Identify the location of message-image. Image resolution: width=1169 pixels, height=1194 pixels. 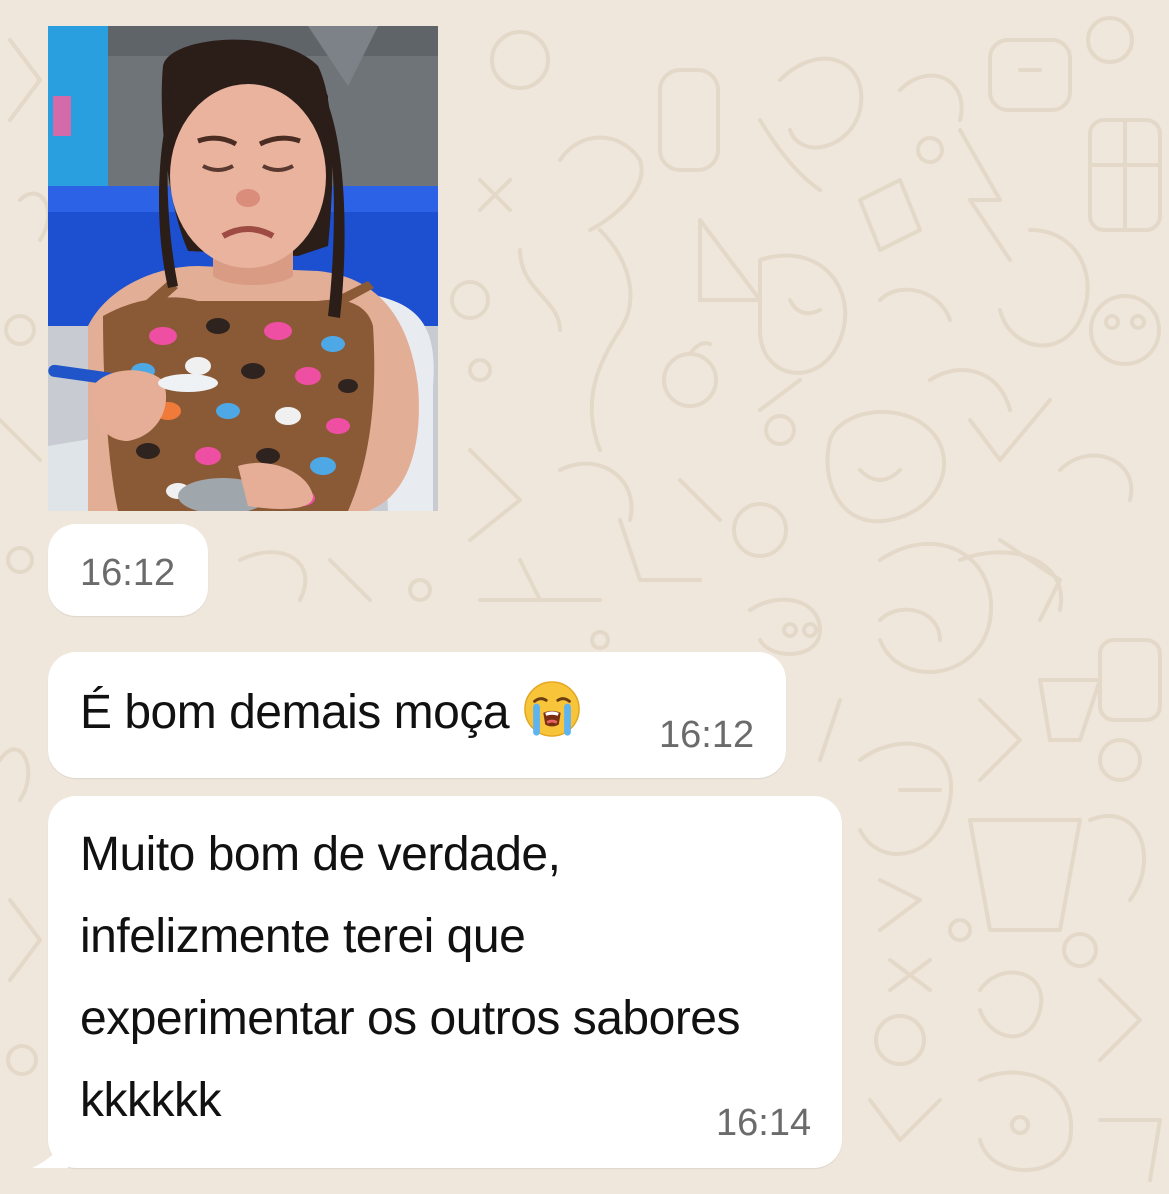
(243, 268).